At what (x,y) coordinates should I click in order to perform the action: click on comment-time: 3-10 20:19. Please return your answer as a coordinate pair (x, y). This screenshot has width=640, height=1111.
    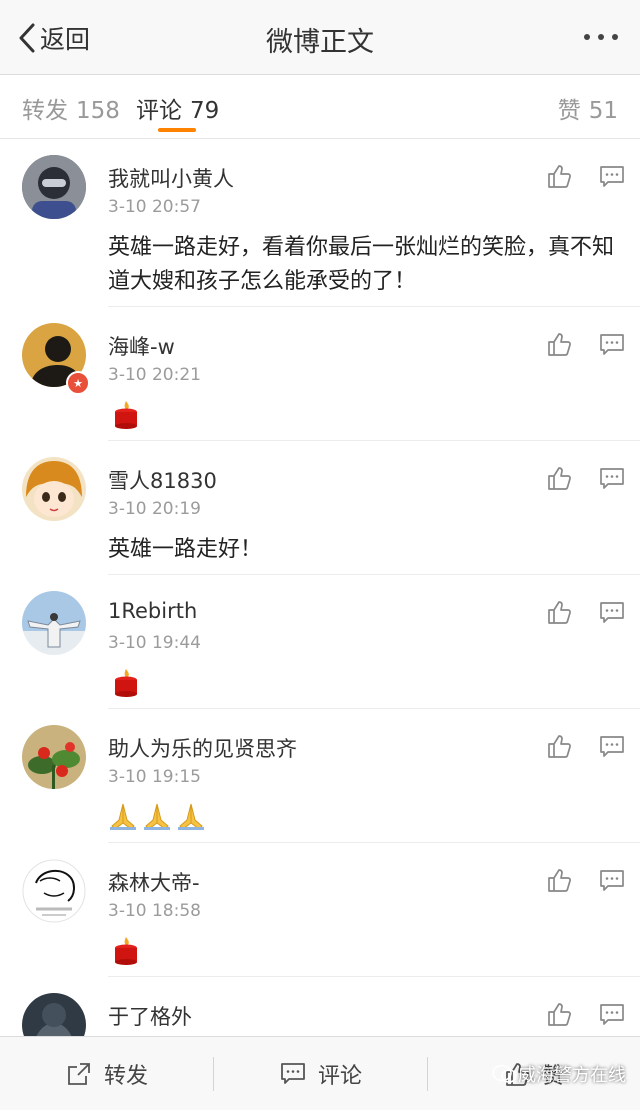
    Looking at the image, I should click on (154, 509).